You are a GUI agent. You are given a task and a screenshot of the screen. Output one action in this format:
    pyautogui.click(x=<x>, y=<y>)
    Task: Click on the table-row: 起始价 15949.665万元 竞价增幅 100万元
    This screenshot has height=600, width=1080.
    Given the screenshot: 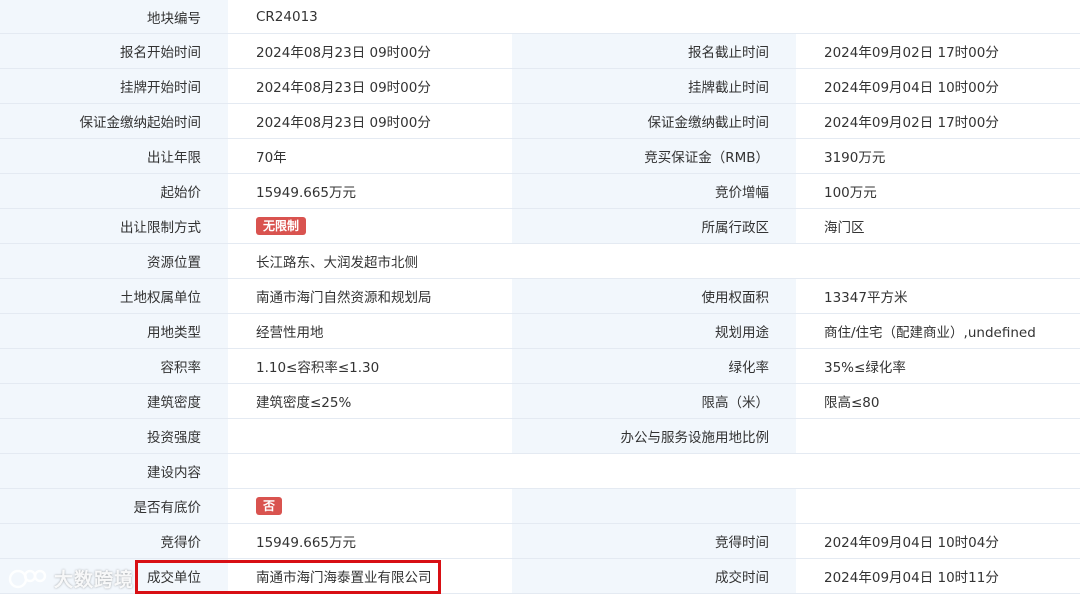 What is the action you would take?
    pyautogui.click(x=540, y=191)
    